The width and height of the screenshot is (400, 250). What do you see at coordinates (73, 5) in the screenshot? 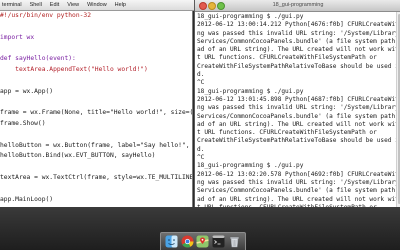
I see `menu-view: View` at bounding box center [73, 5].